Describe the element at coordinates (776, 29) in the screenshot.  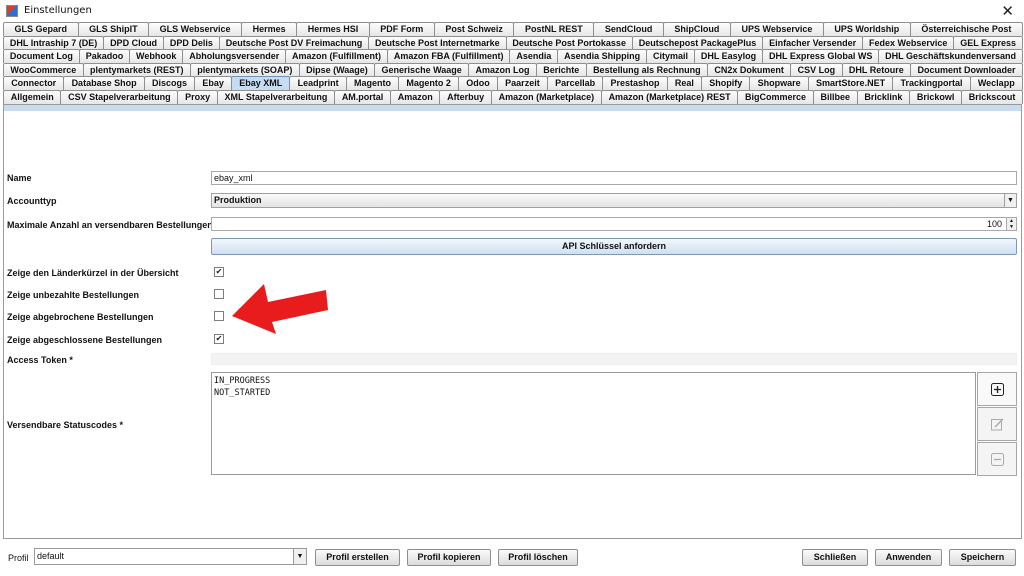
I see `tab-ups-webservice: UPS Webservice` at that location.